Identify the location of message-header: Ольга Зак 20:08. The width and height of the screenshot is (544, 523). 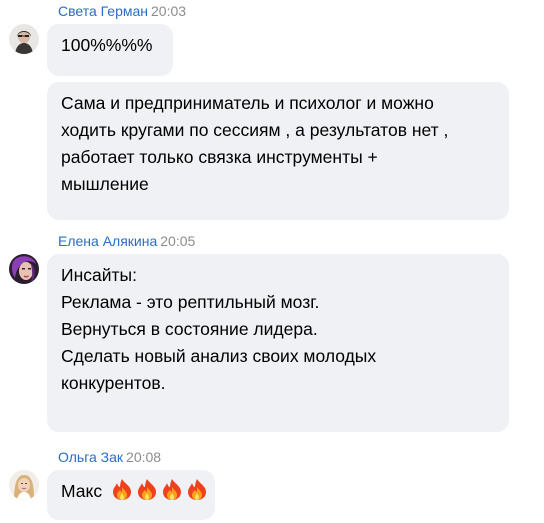
(109, 457).